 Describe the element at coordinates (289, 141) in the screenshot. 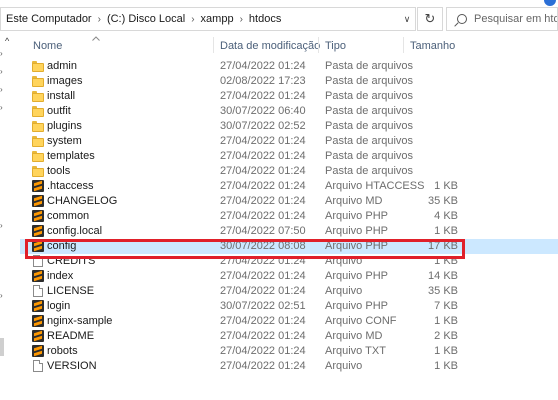

I see `file-row: system 27/04/2022 01:24 Pasta de arquivos` at that location.